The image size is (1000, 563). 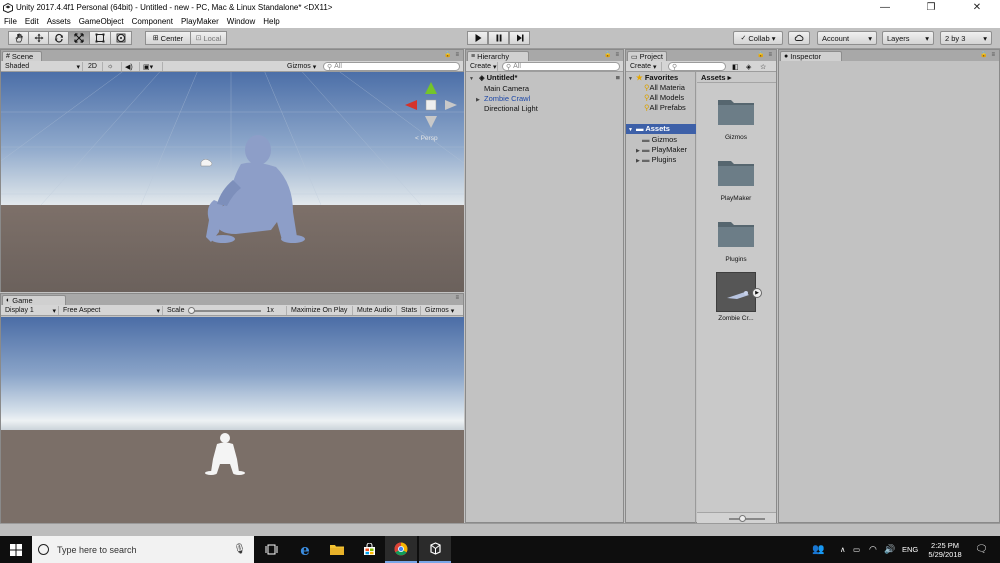 What do you see at coordinates (498, 56) in the screenshot?
I see `tab-hierarchy: ≡ Hierarchy` at bounding box center [498, 56].